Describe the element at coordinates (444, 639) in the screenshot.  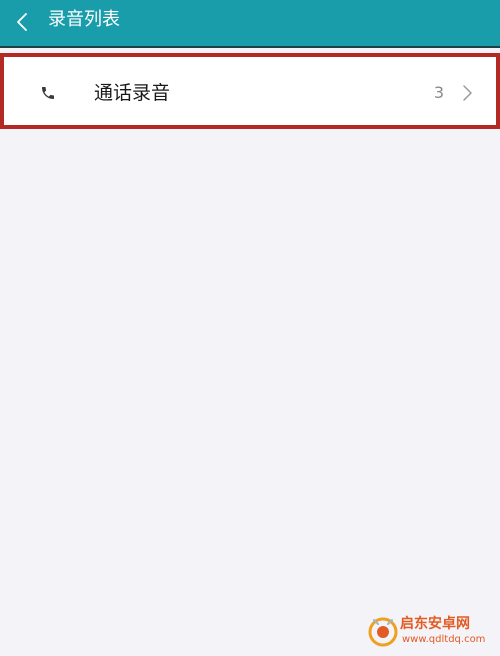
I see `watermark-url: www.qdltdq.com` at that location.